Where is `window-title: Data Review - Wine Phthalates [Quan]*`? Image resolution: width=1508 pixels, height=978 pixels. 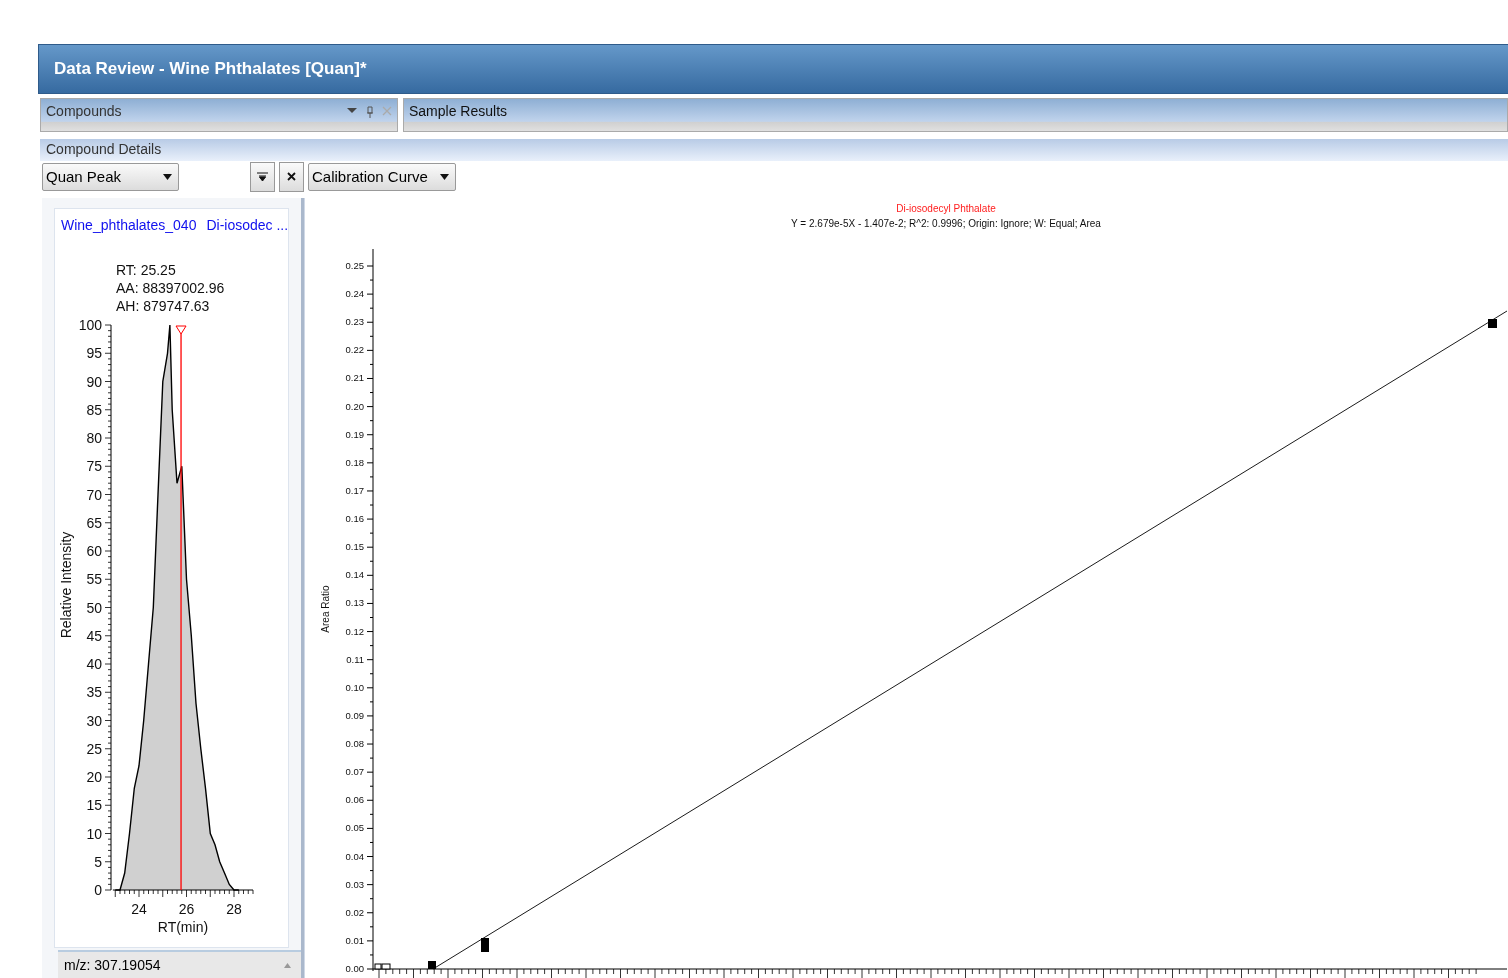
window-title: Data Review - Wine Phthalates [Quan]* is located at coordinates (210, 69).